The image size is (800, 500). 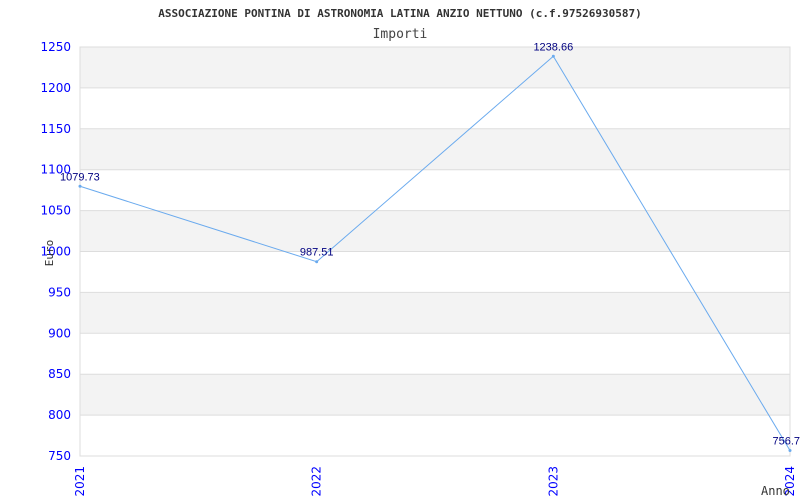 I want to click on y-tick-label: 1200, so click(x=55, y=88).